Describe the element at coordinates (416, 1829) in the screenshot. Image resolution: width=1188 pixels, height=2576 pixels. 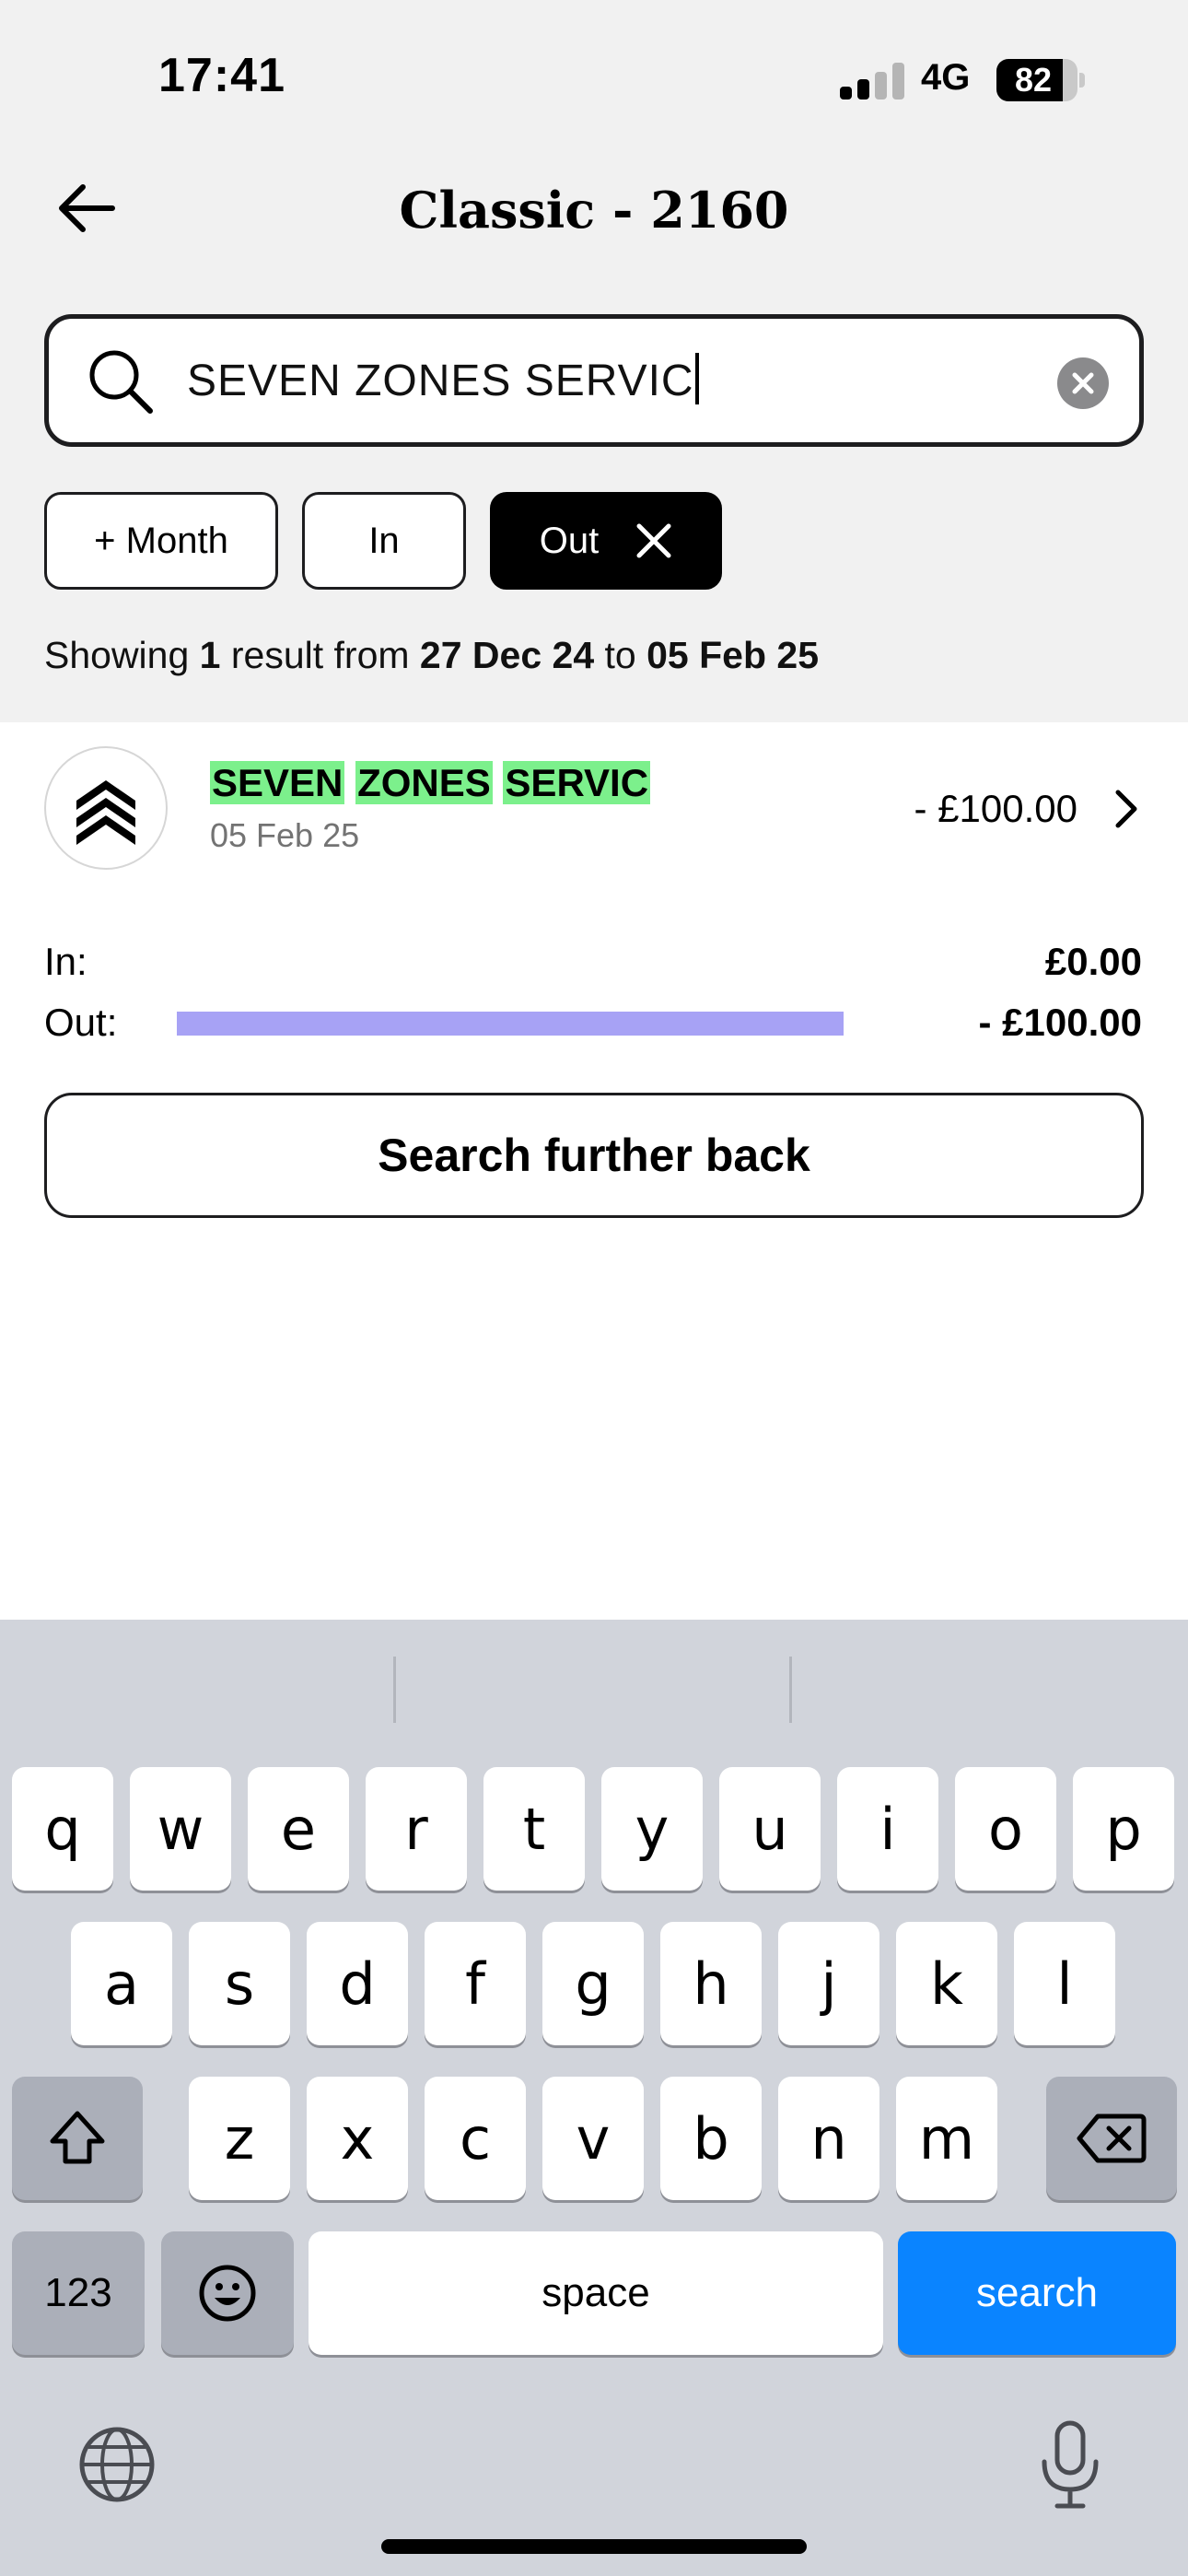
I see `key-r: r` at that location.